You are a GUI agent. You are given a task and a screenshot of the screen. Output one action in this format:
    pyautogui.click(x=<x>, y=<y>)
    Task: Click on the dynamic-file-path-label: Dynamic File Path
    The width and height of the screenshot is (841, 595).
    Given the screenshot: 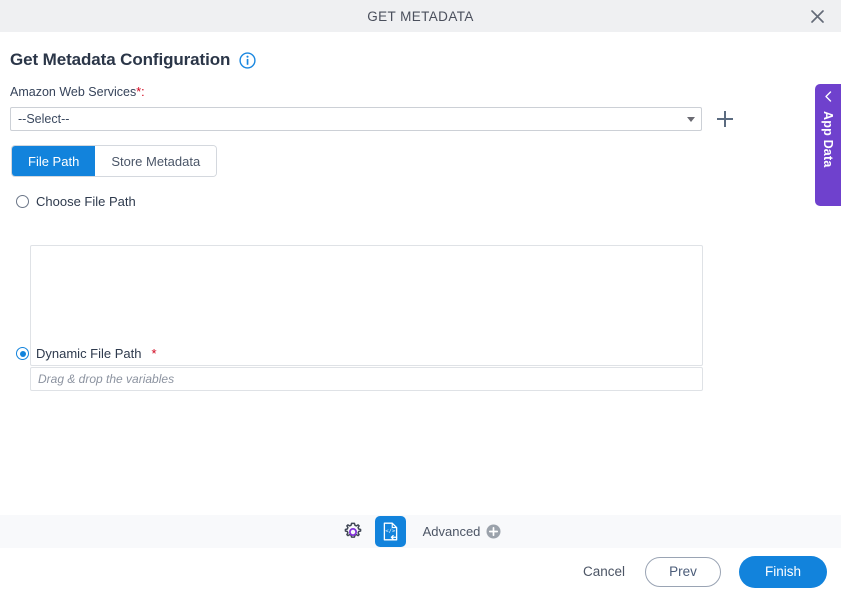 What is the action you would take?
    pyautogui.click(x=89, y=353)
    